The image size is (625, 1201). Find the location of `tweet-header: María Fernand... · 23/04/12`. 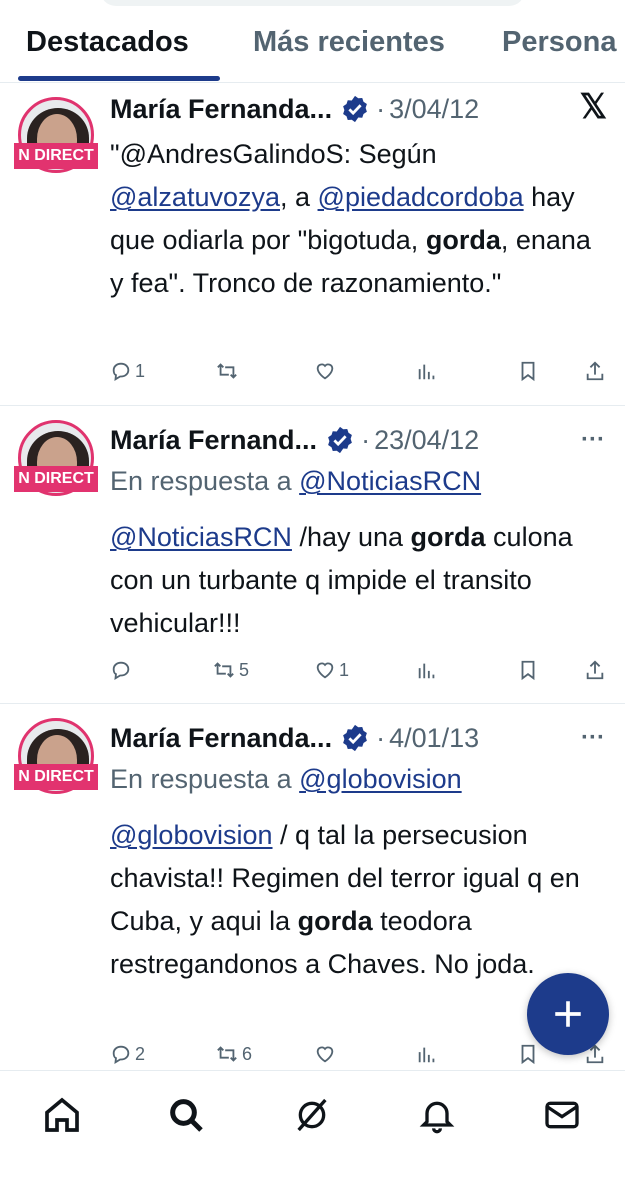

tweet-header: María Fernand... · 23/04/12 is located at coordinates (295, 440).